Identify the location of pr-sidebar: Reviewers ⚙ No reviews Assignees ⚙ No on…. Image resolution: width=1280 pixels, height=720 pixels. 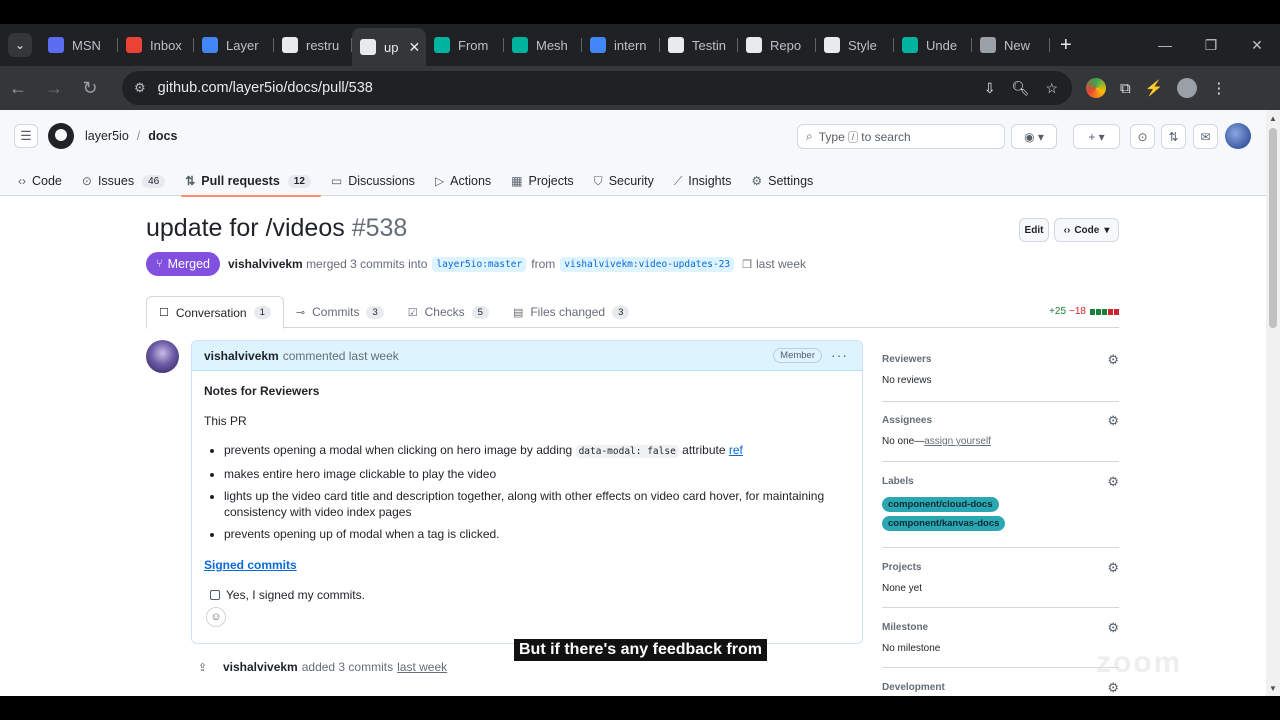
(1000, 522).